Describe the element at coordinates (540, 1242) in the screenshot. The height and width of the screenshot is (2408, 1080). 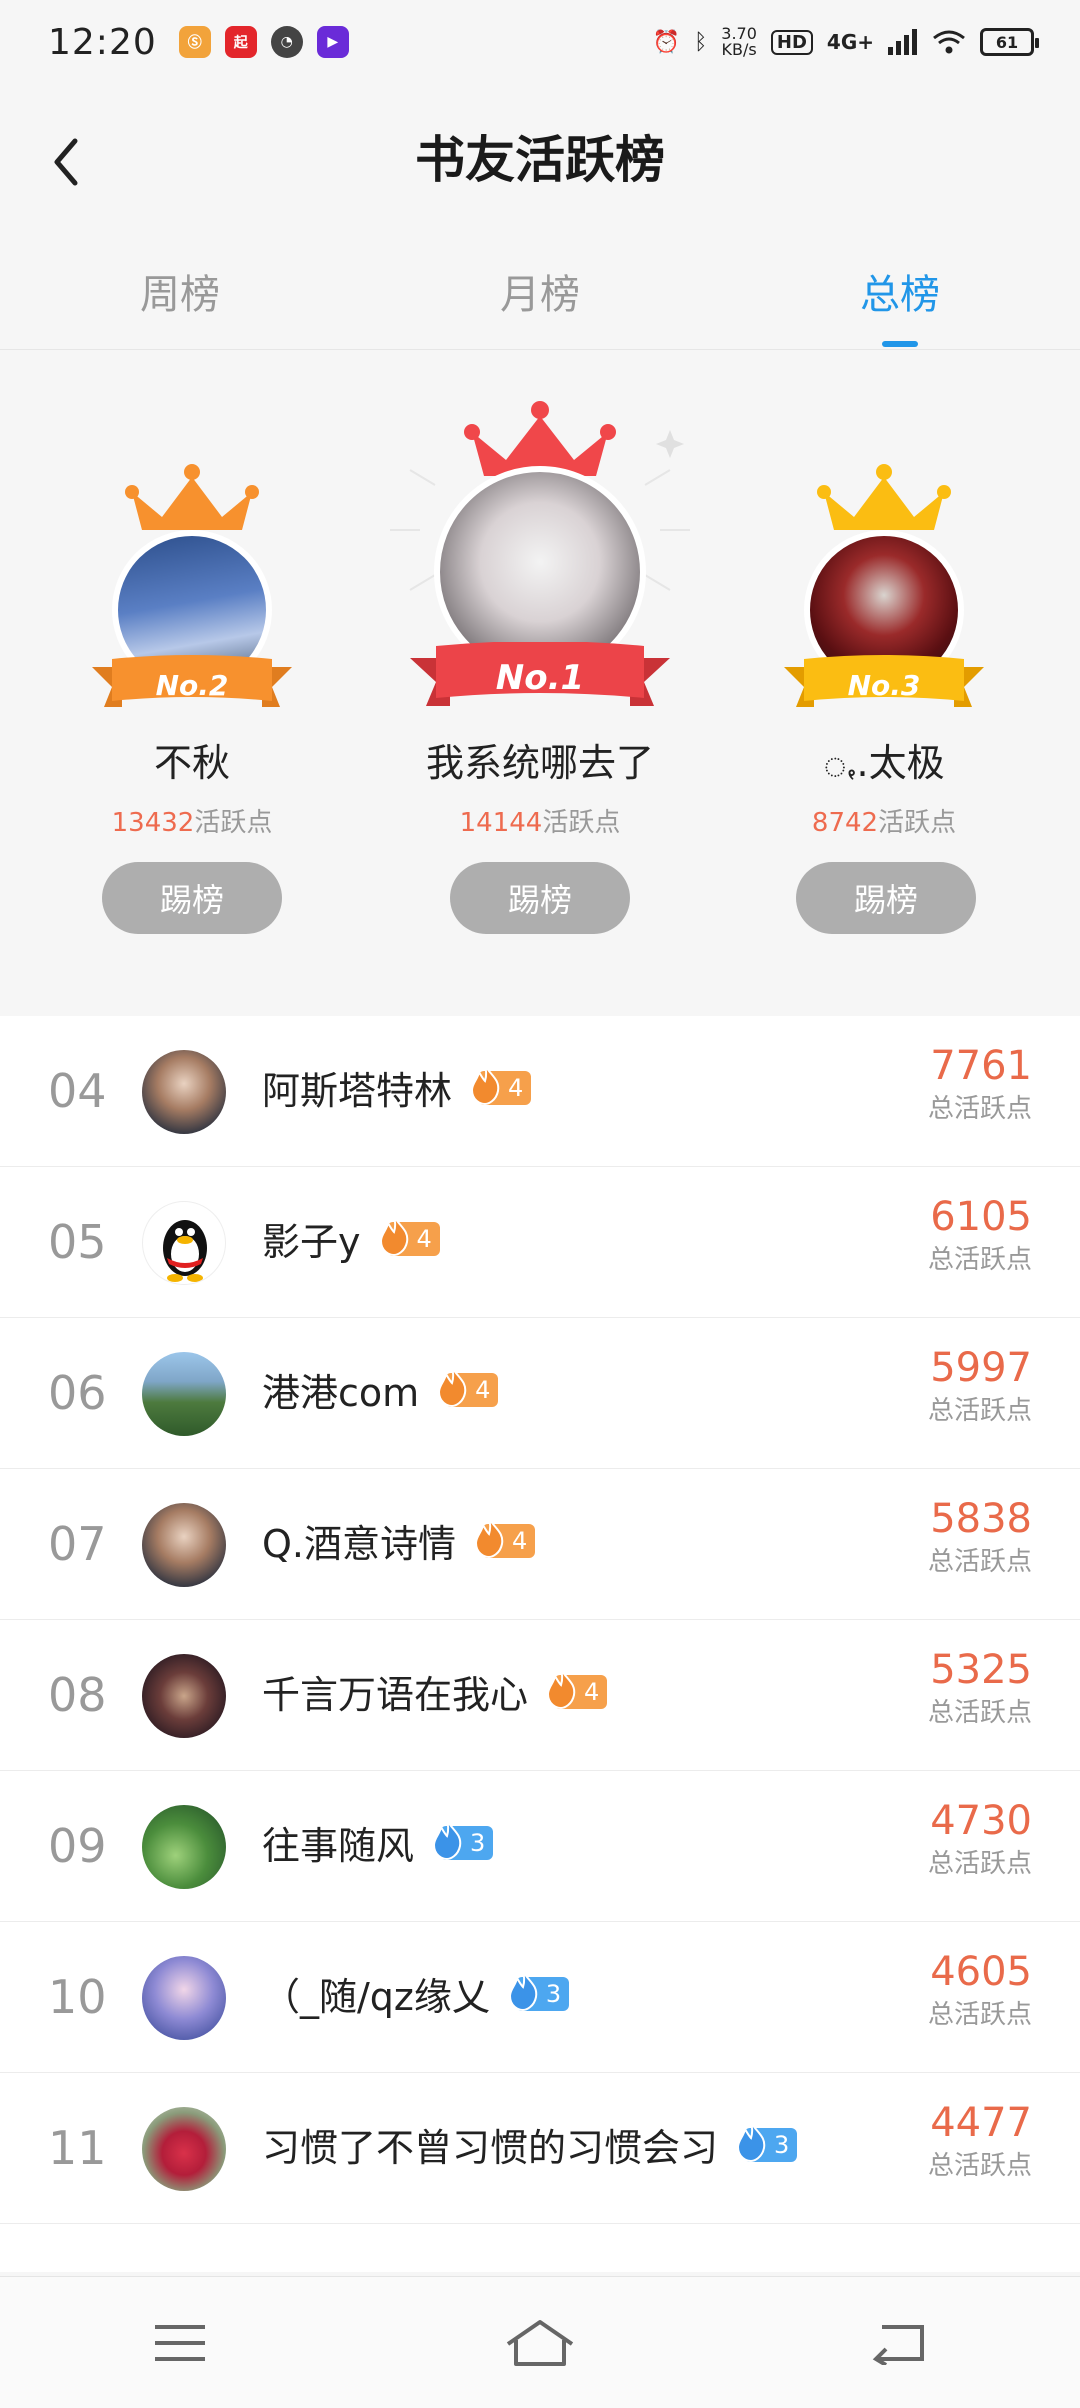
I see `list-item: 05 影子y 4 6105 总活跃点` at that location.